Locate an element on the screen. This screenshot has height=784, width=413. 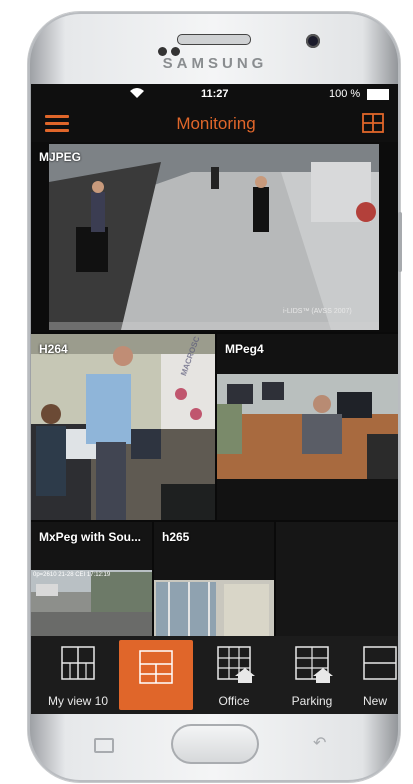
camera-label: MJPEG is located at coordinates (60, 157).